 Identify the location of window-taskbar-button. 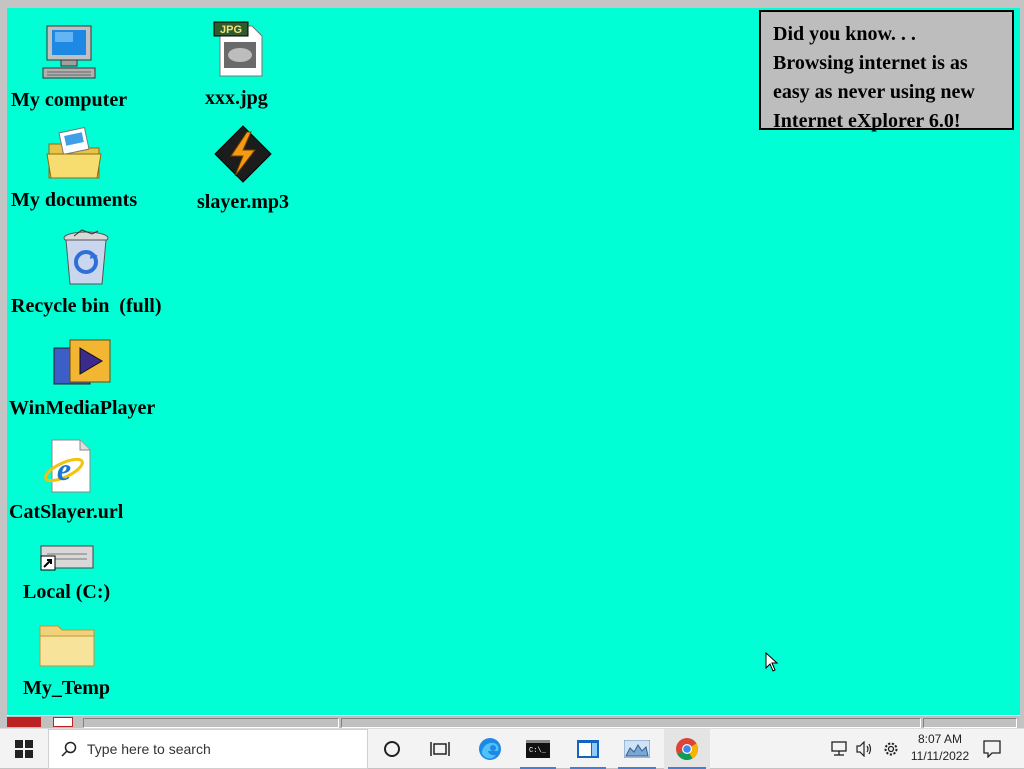
(588, 749).